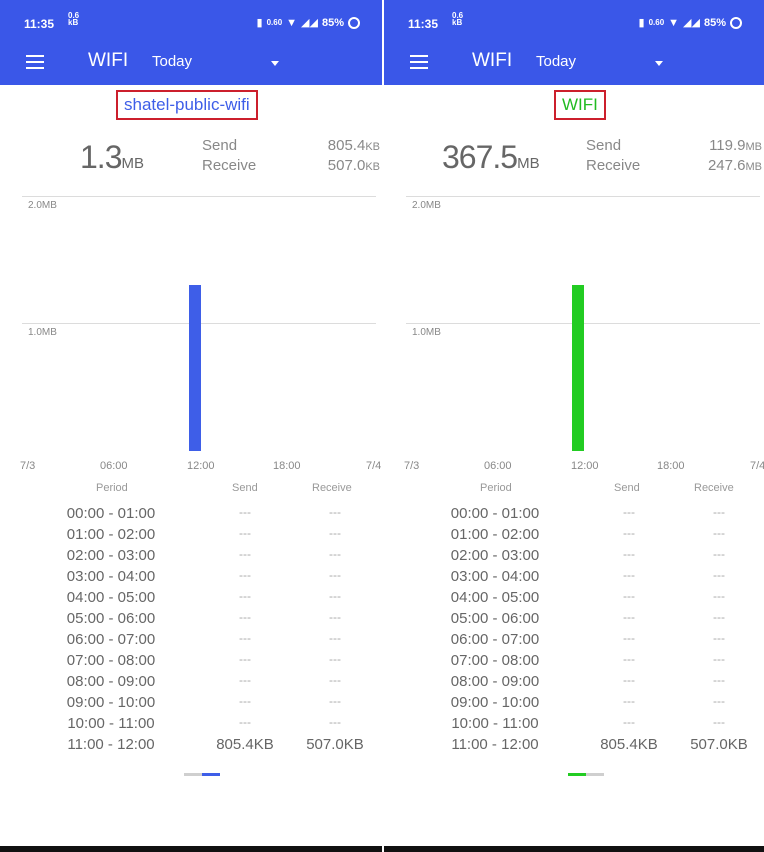  I want to click on page-dot-inactive, so click(595, 774).